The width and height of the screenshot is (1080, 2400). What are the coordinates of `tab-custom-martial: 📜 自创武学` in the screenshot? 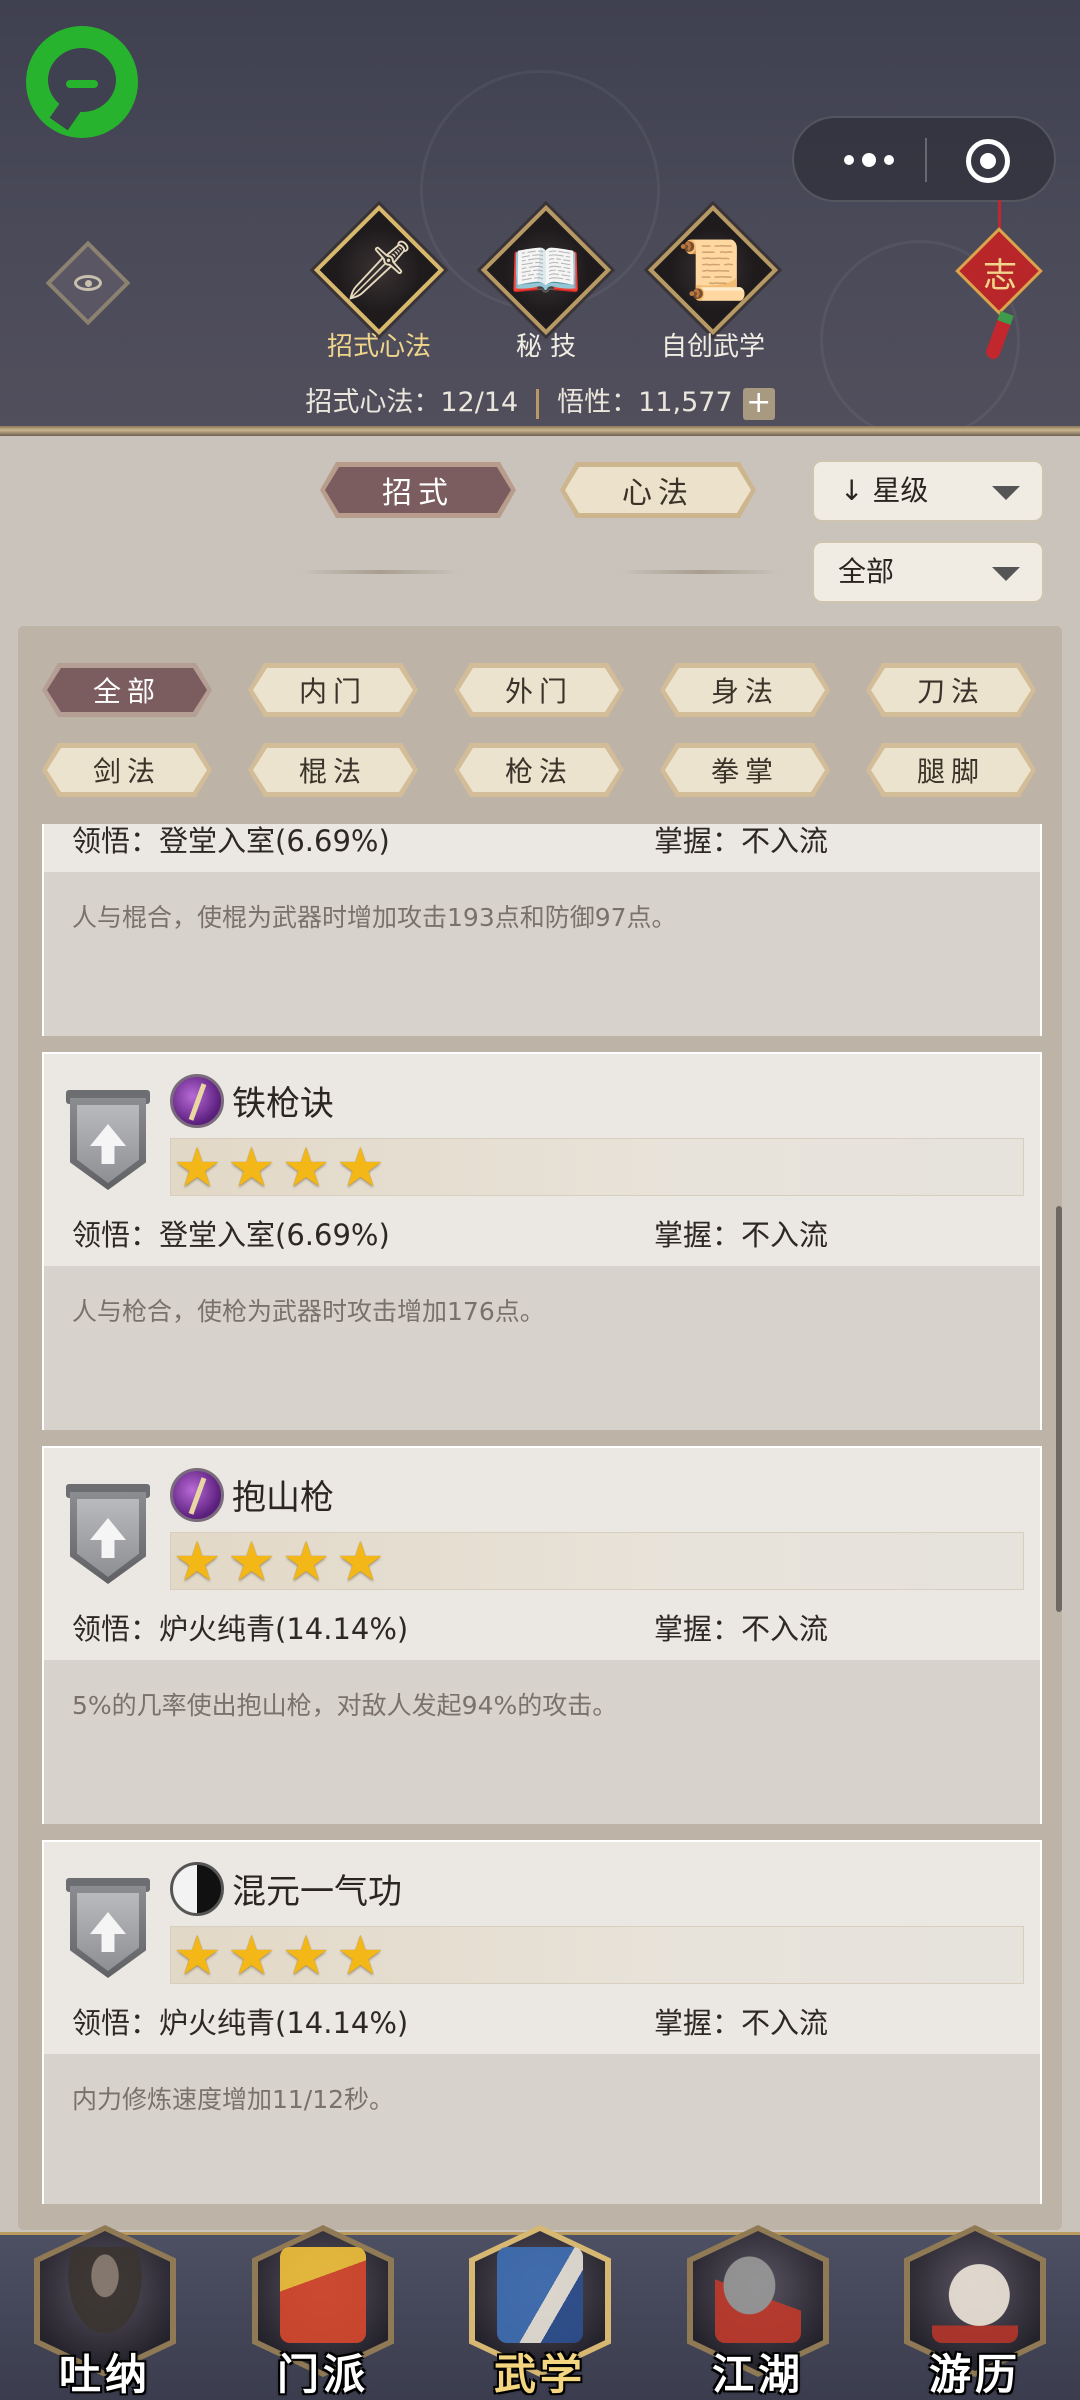 It's located at (710, 286).